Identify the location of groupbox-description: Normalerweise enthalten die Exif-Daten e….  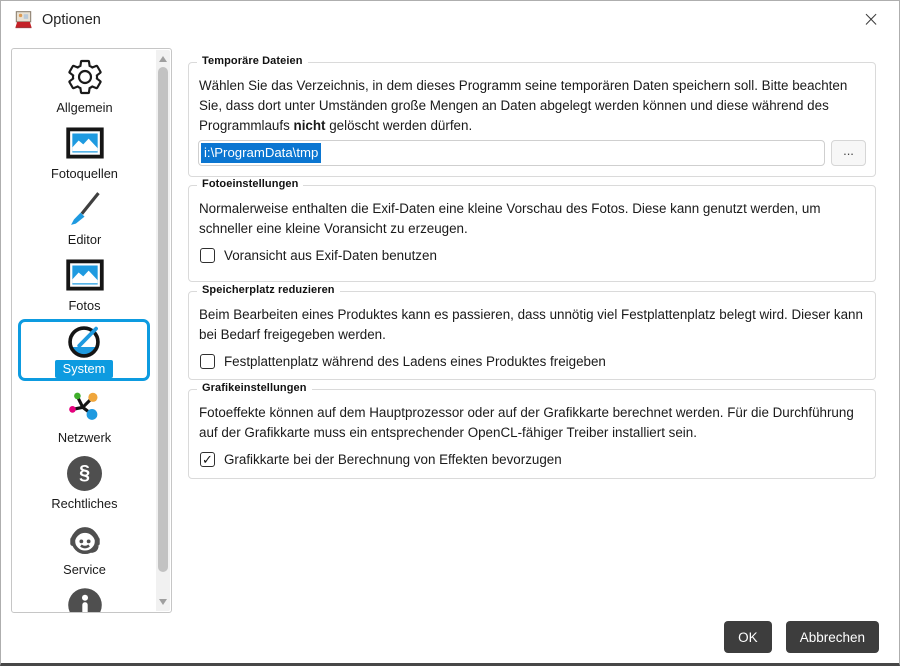
(510, 219).